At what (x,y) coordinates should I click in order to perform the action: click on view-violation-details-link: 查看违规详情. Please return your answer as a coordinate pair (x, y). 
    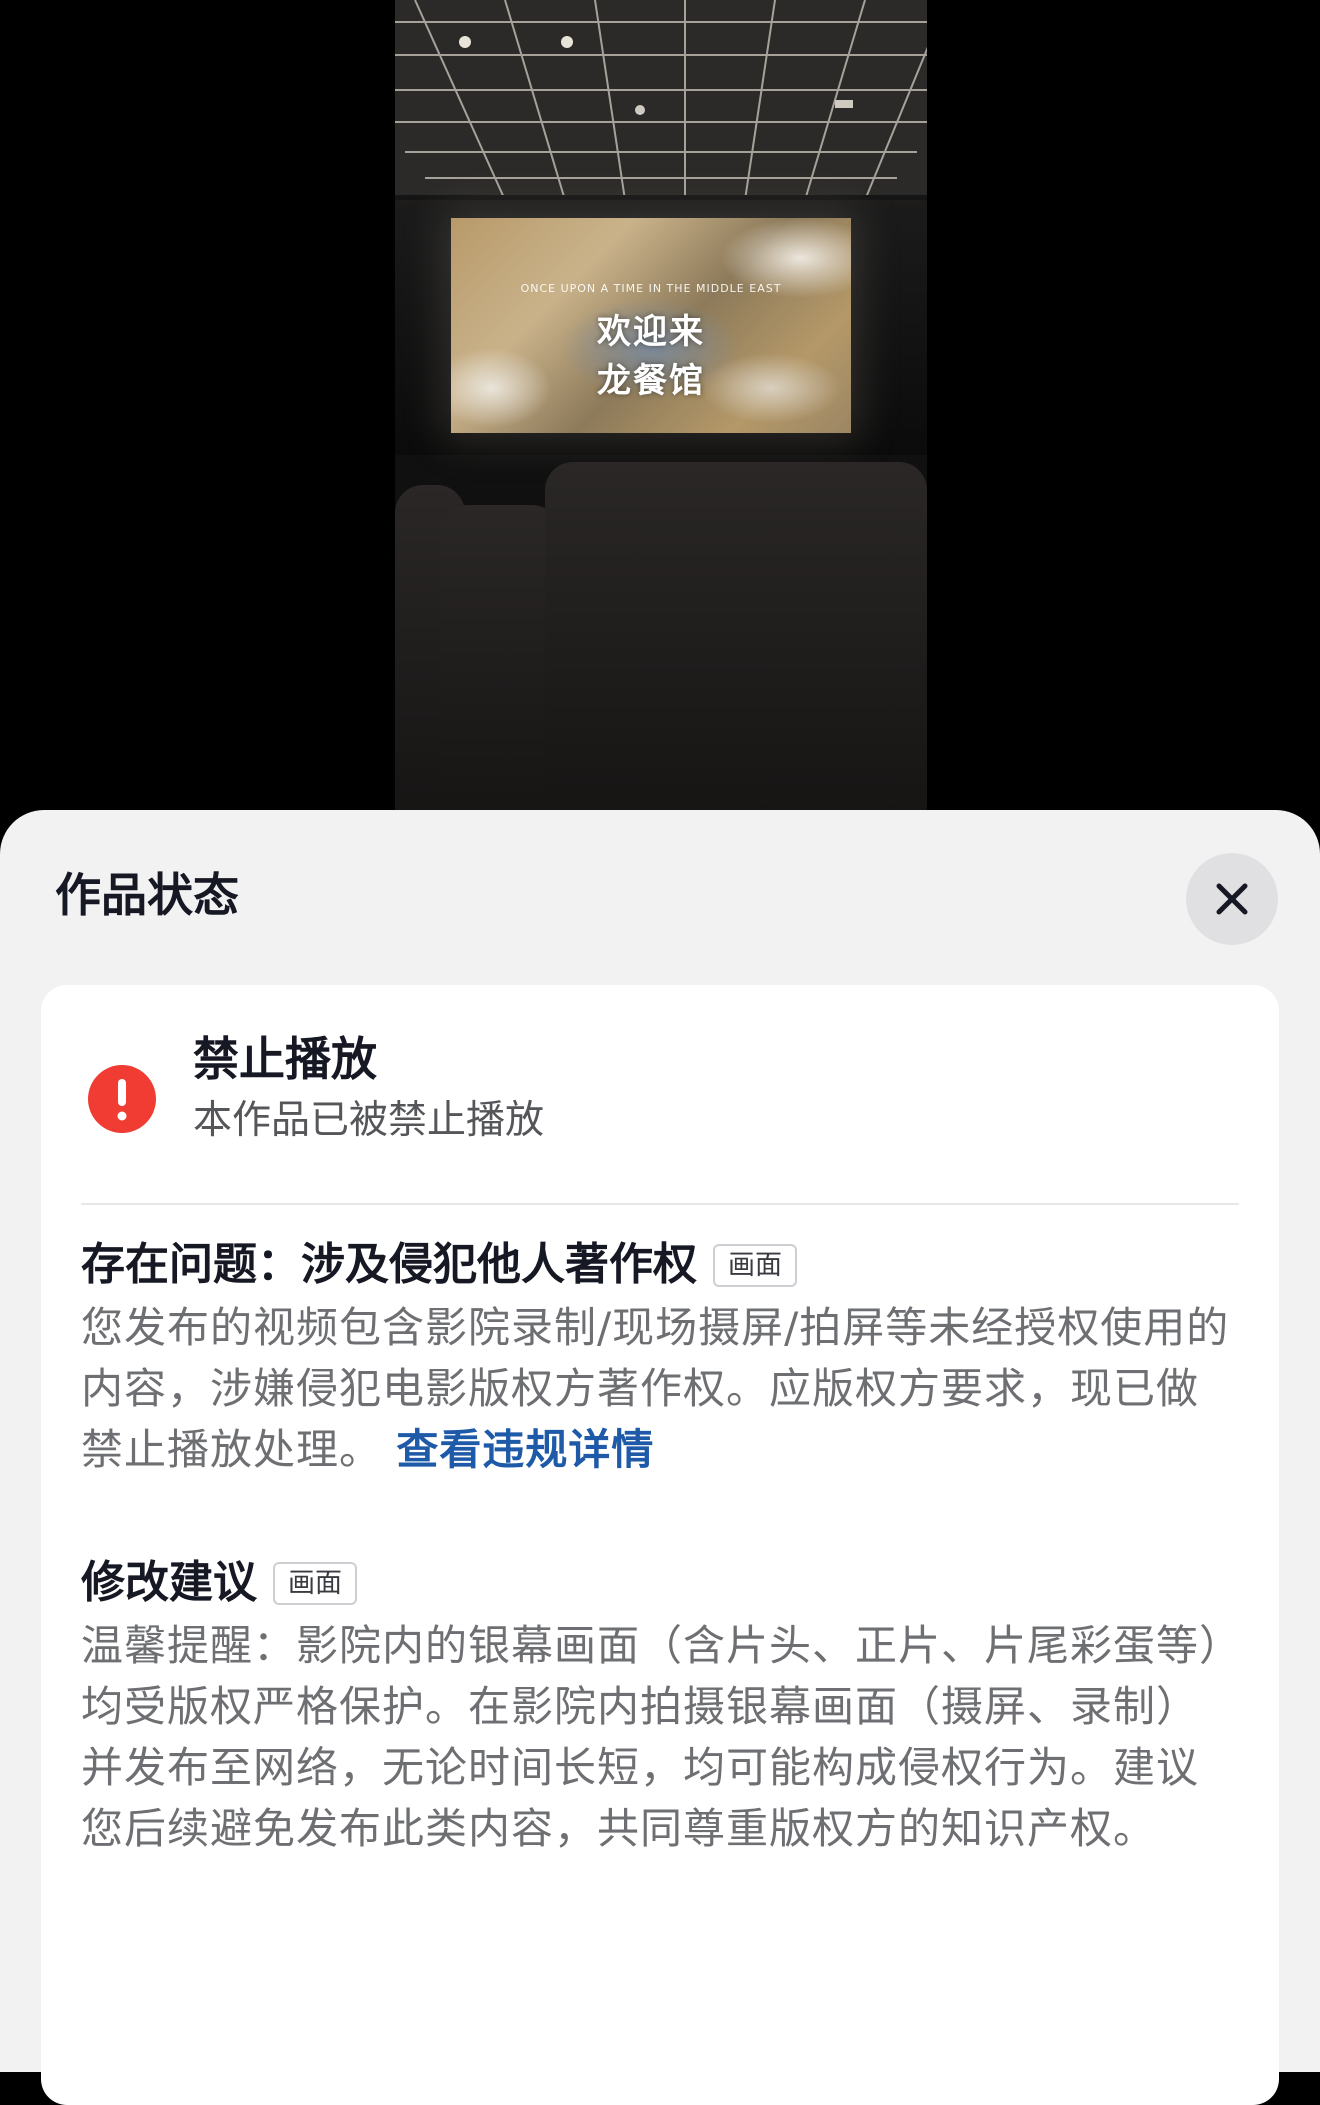
    Looking at the image, I should click on (525, 1449).